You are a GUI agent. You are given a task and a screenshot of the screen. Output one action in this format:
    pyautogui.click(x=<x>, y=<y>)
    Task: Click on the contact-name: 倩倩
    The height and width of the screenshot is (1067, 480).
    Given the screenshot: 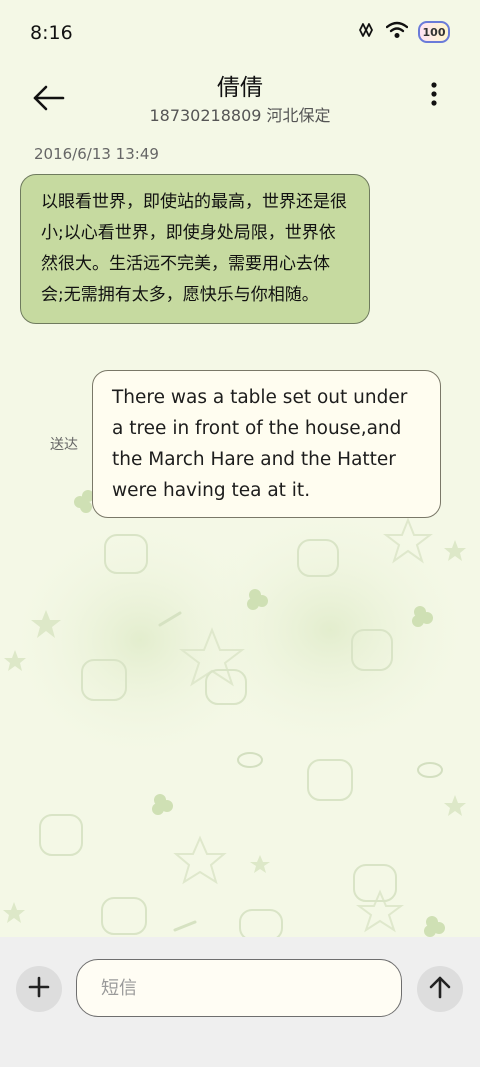 What is the action you would take?
    pyautogui.click(x=240, y=88)
    